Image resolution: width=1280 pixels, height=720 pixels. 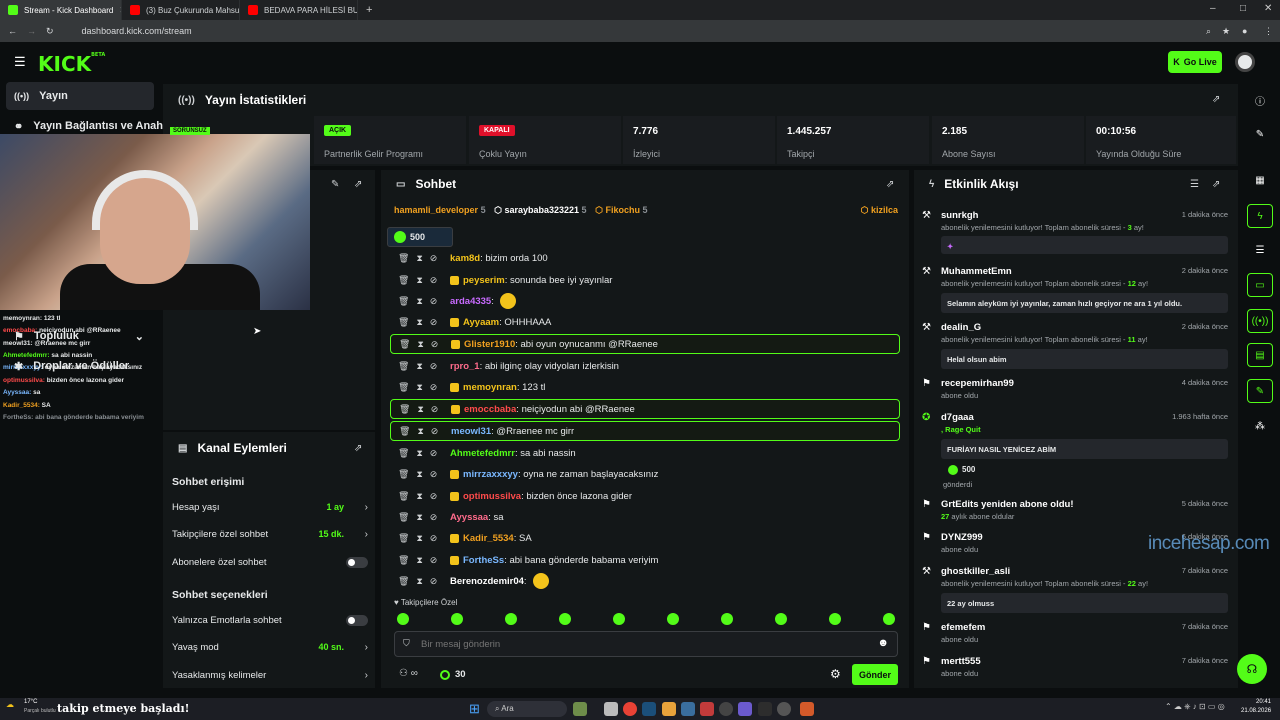 What do you see at coordinates (645, 431) in the screenshot?
I see `chat-message: 🗑 ⧗ ⊘ meowl31: @Rraenee mc girr` at bounding box center [645, 431].